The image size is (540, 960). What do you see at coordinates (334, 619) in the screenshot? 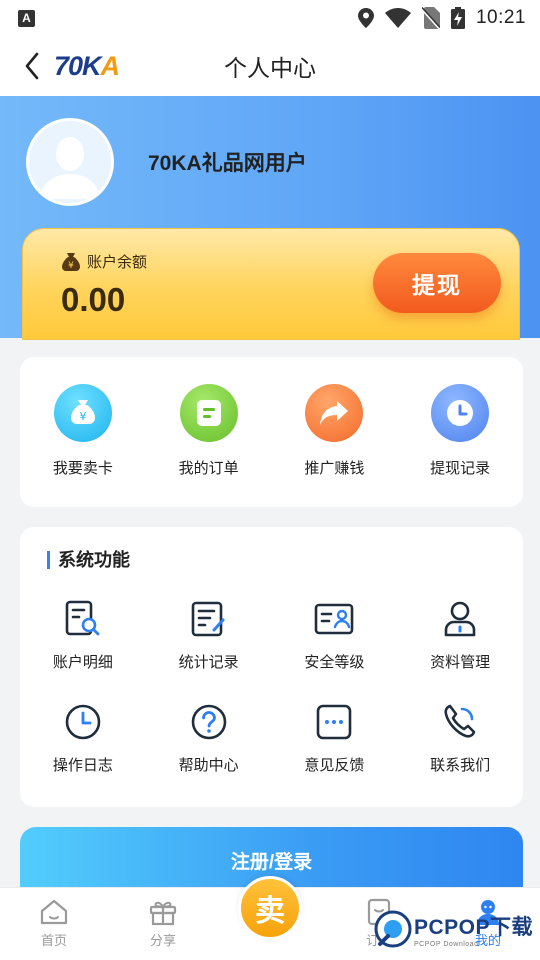
I see `security-card-icon` at bounding box center [334, 619].